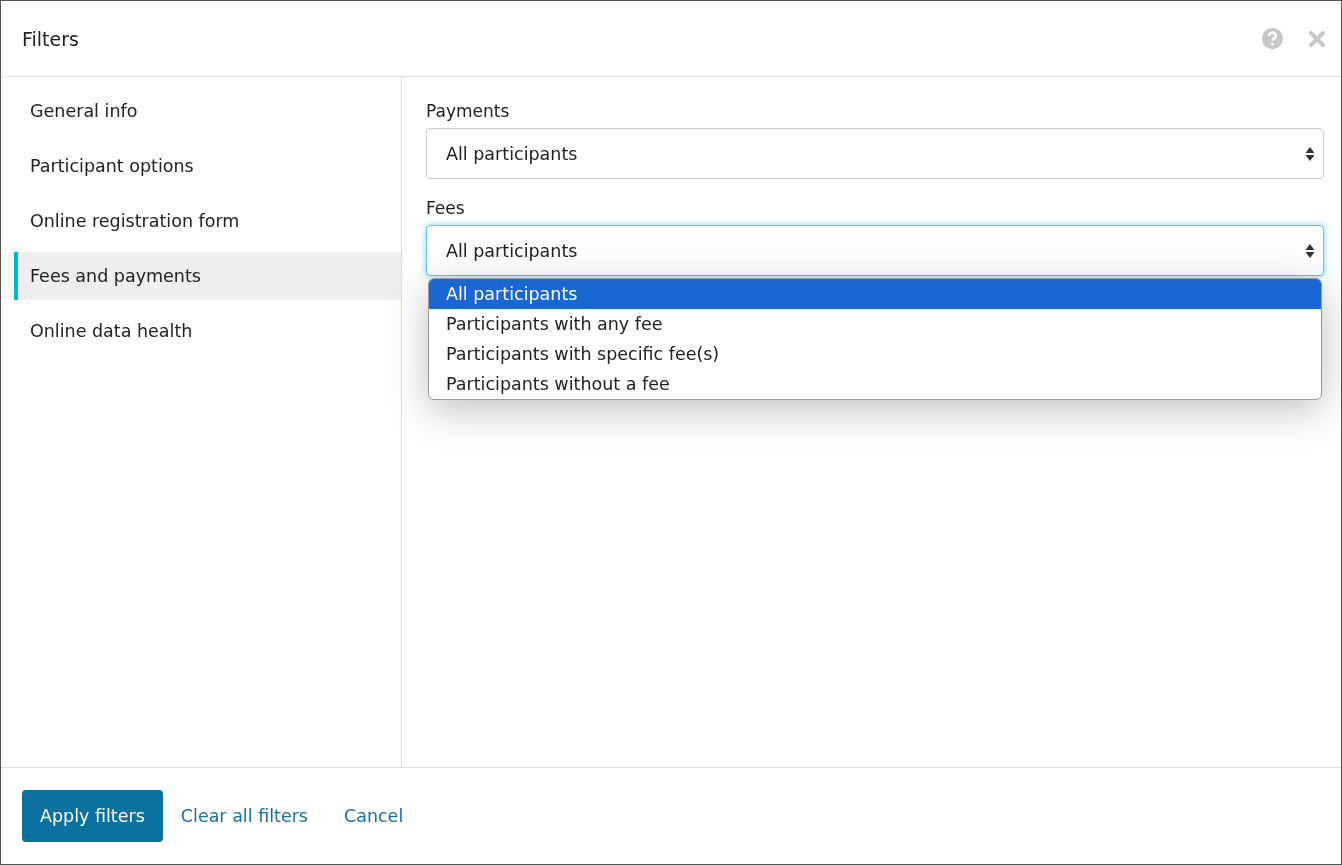 The width and height of the screenshot is (1342, 865). I want to click on sidebar-item: Online data health, so click(207, 331).